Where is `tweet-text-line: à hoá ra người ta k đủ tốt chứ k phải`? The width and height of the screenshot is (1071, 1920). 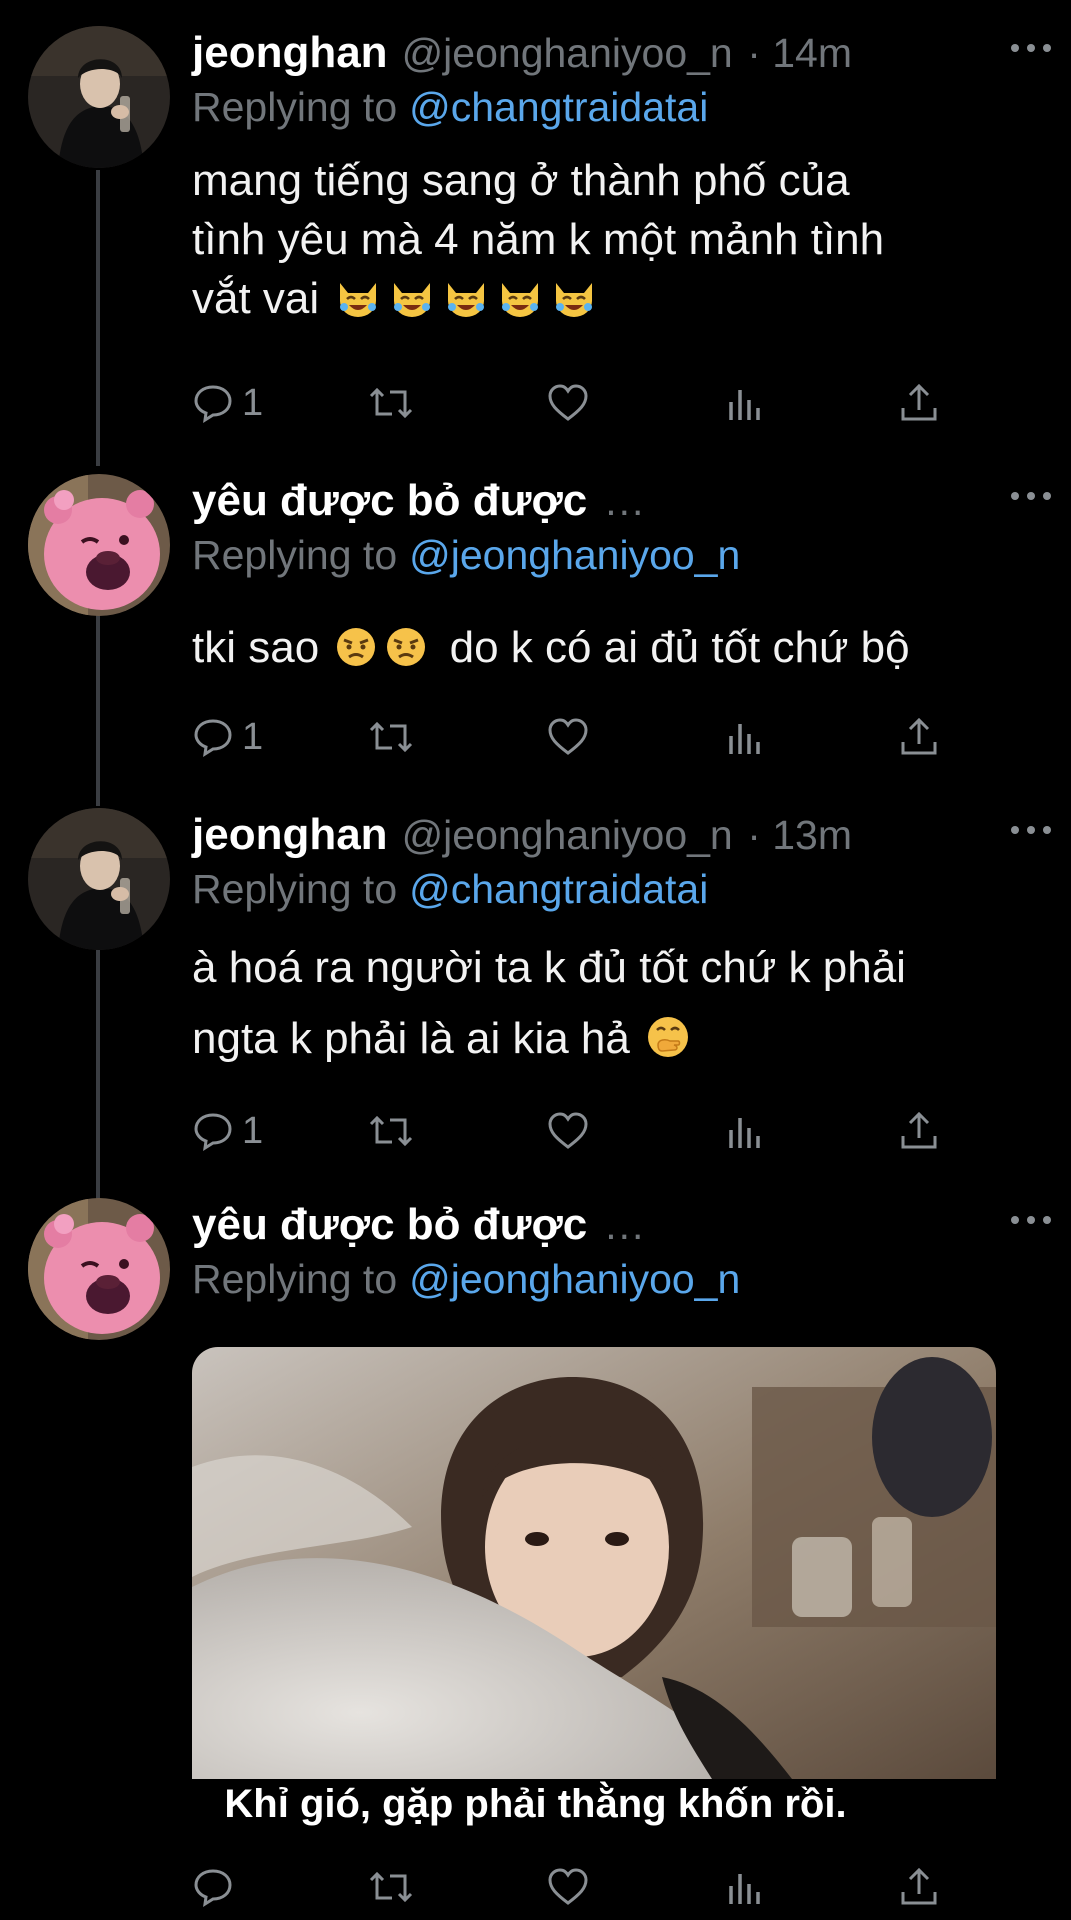 tweet-text-line: à hoá ra người ta k đủ tốt chứ k phải is located at coordinates (549, 967).